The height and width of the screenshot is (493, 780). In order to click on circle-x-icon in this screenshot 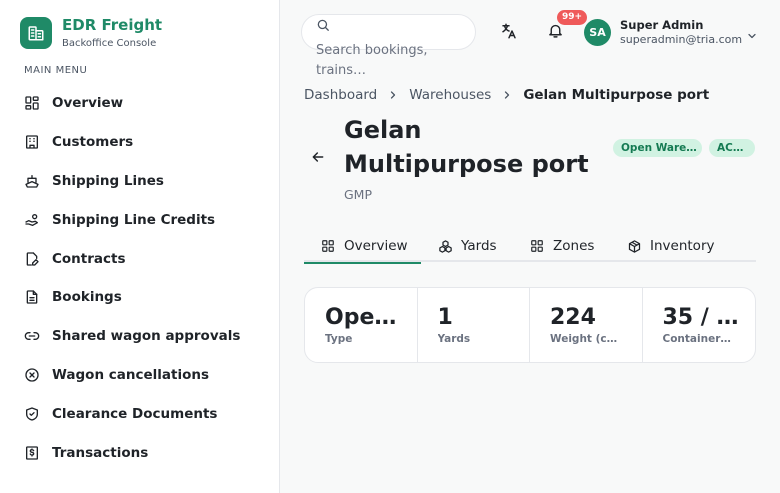, I will do `click(32, 375)`.